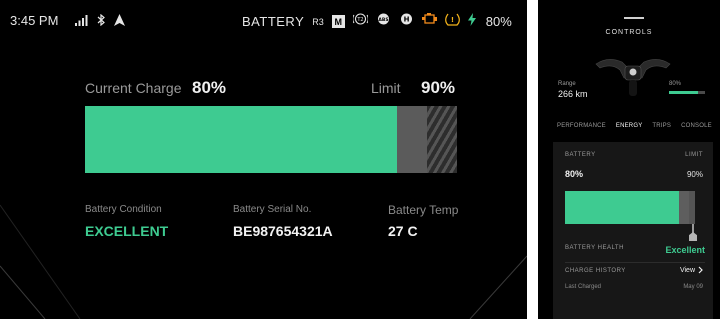  What do you see at coordinates (633, 77) in the screenshot?
I see `motorcycle-image` at bounding box center [633, 77].